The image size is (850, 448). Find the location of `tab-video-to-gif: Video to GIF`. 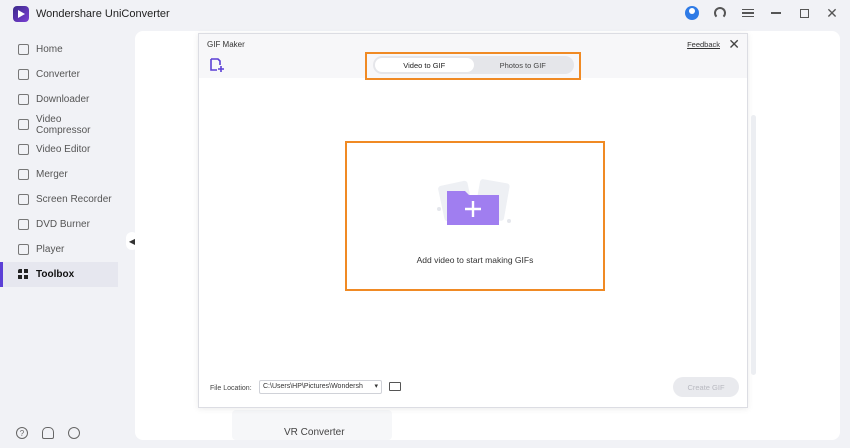

tab-video-to-gif: Video to GIF is located at coordinates (424, 65).